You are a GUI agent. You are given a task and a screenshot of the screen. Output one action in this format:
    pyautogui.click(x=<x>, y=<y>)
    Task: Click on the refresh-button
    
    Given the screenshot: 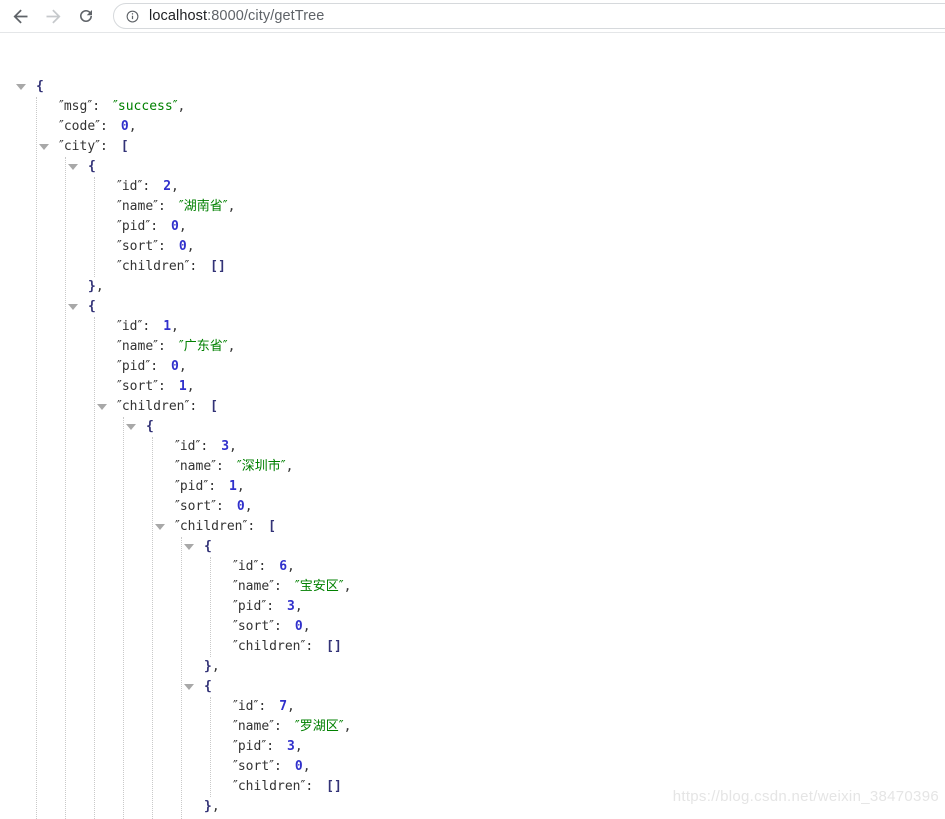 What is the action you would take?
    pyautogui.click(x=86, y=16)
    